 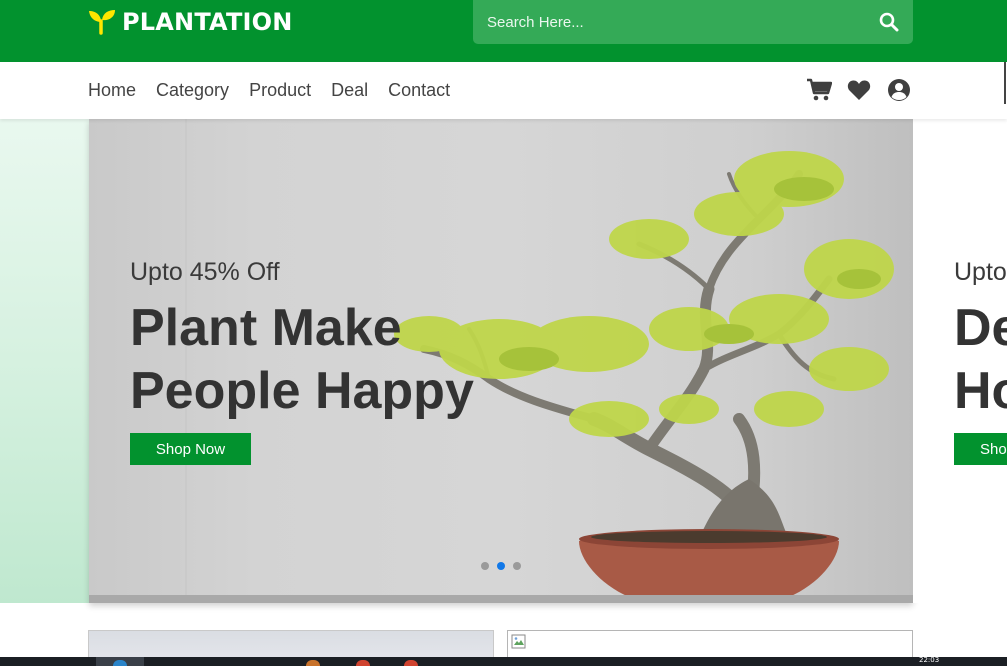 What do you see at coordinates (668, 22) in the screenshot?
I see `search-input` at bounding box center [668, 22].